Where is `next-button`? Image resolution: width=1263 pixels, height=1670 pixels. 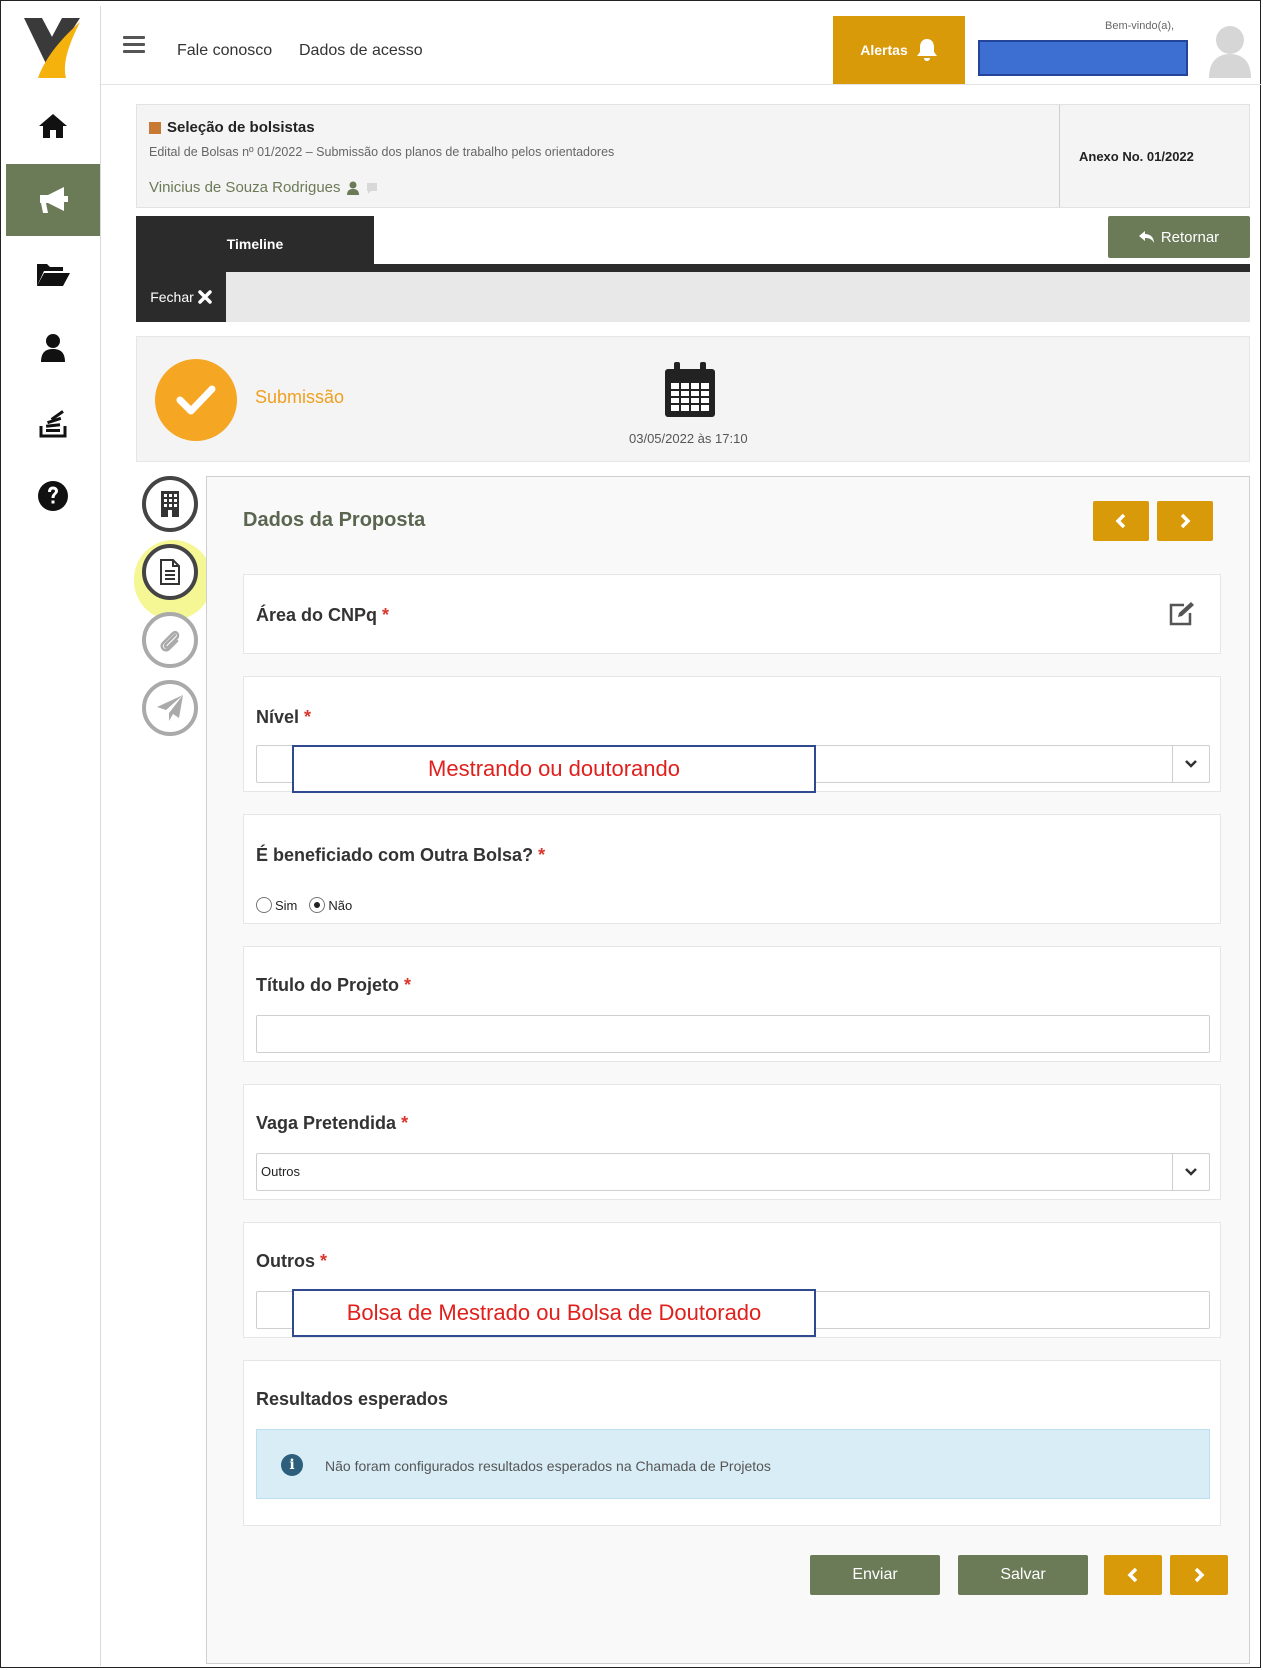
next-button is located at coordinates (1185, 521).